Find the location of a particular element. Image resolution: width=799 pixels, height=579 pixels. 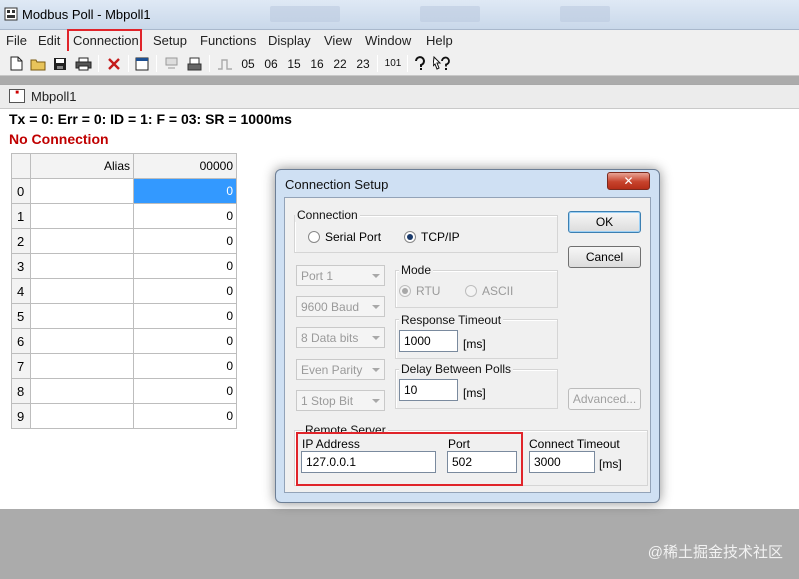

annotation-highlight-ip-port is located at coordinates (409, 459).